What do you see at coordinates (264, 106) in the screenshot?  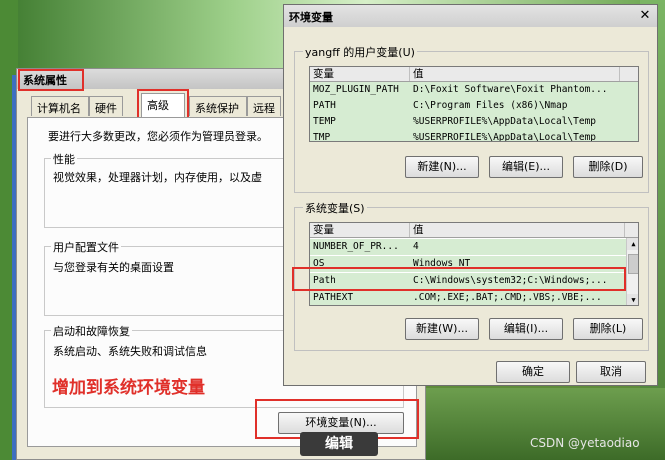 I see `tab-remote: 远程` at bounding box center [264, 106].